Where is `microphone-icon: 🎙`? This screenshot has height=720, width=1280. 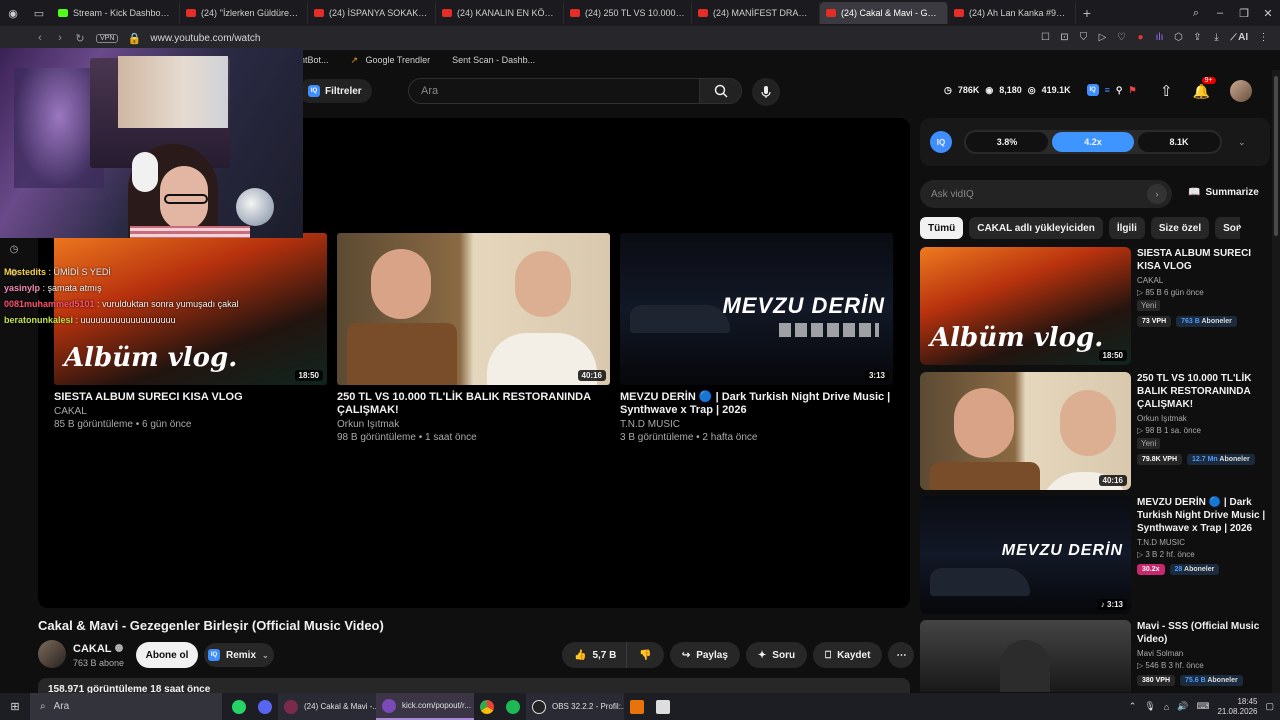 microphone-icon: 🎙 is located at coordinates (1149, 706).